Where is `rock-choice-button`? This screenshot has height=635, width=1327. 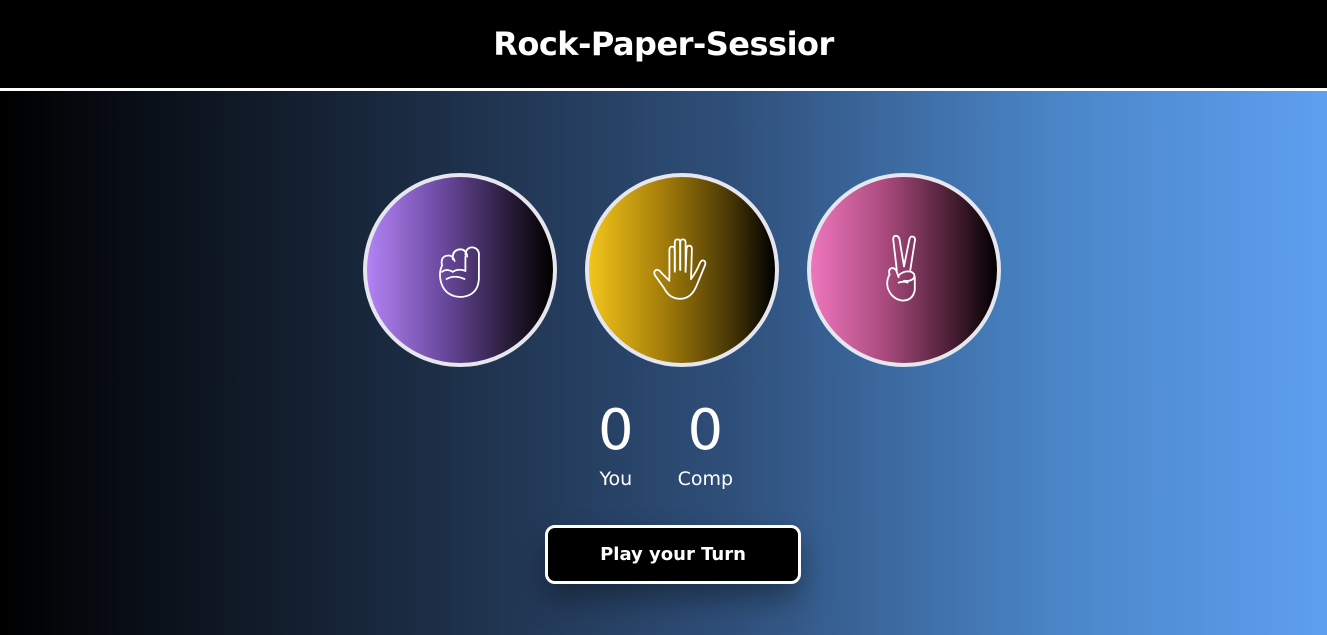
rock-choice-button is located at coordinates (460, 270).